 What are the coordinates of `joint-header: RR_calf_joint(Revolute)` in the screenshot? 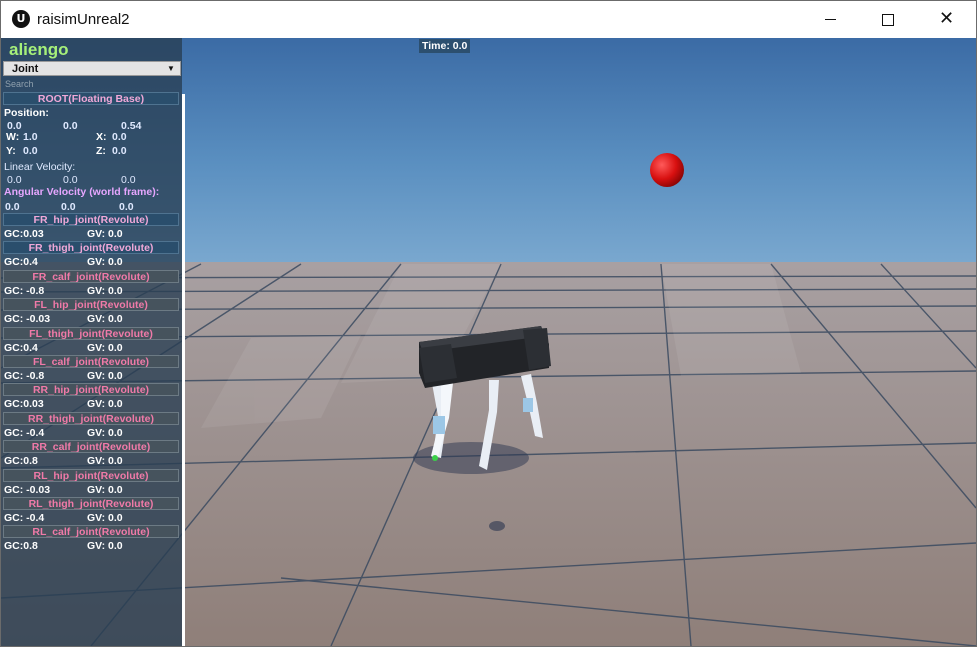 It's located at (91, 446).